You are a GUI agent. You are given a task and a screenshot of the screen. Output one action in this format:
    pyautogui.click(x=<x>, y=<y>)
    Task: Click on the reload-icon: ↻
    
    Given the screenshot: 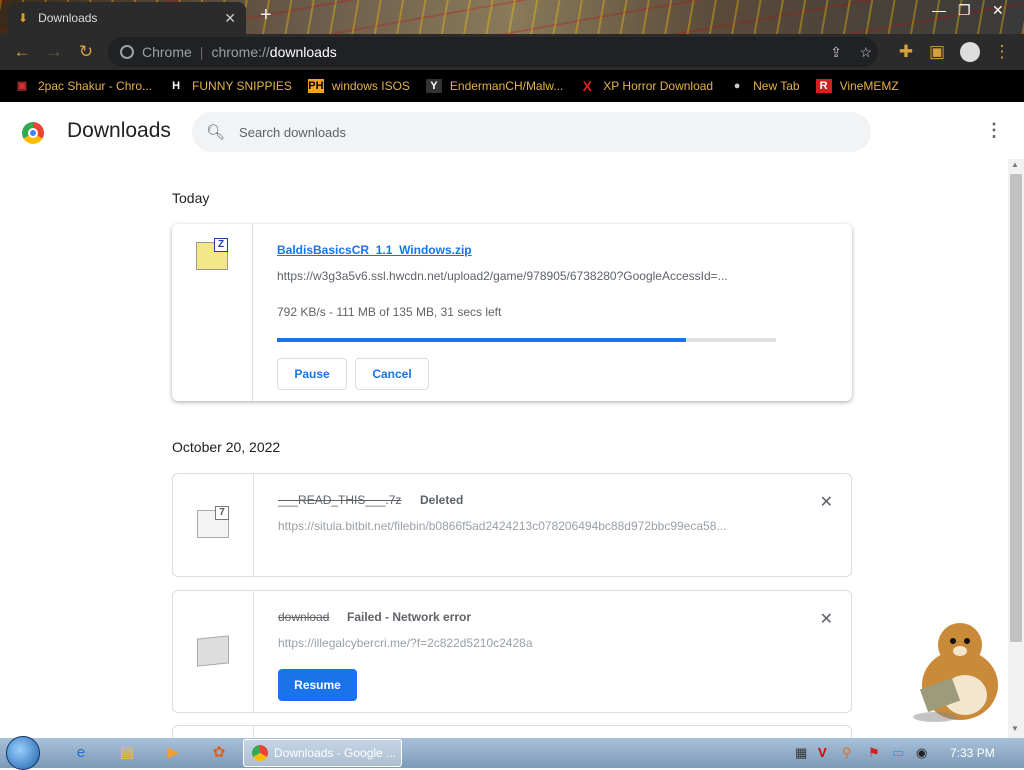 What is the action you would take?
    pyautogui.click(x=86, y=52)
    